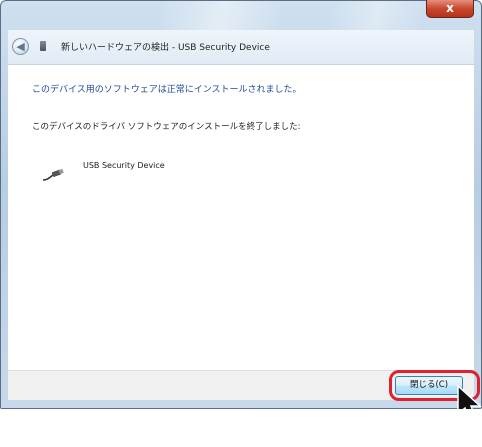 Image resolution: width=482 pixels, height=447 pixels. Describe the element at coordinates (43, 46) in the screenshot. I see `hardware-device-icon` at that location.